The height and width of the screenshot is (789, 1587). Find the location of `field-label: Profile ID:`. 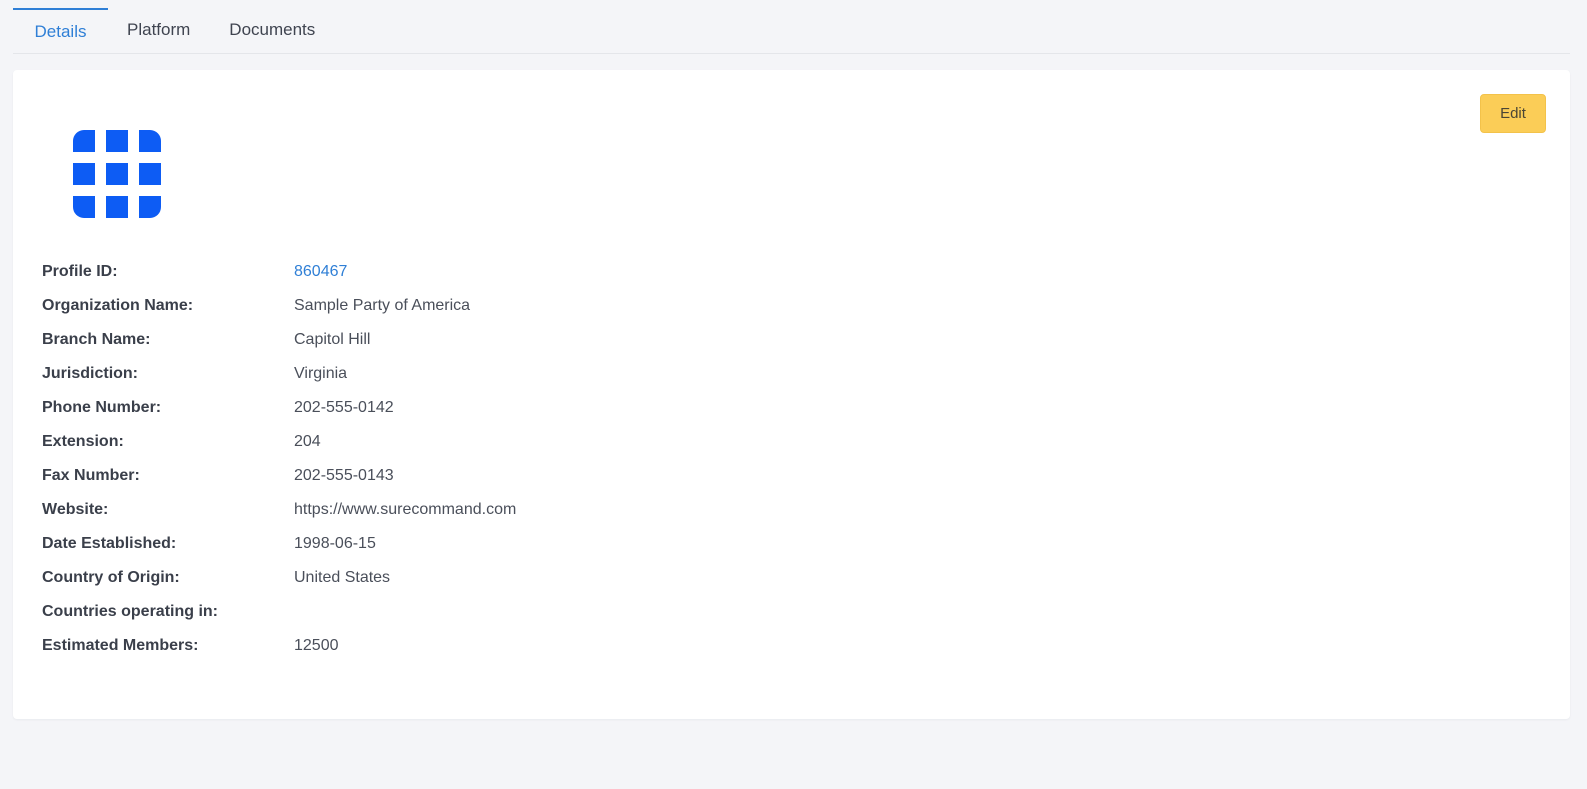

field-label: Profile ID: is located at coordinates (80, 271).